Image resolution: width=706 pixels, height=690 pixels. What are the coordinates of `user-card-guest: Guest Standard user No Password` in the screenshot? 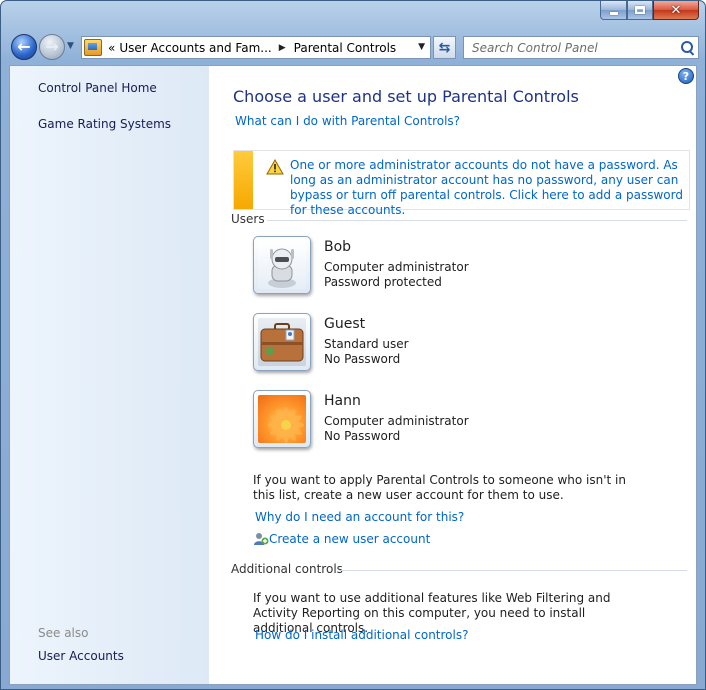 It's located at (403, 345).